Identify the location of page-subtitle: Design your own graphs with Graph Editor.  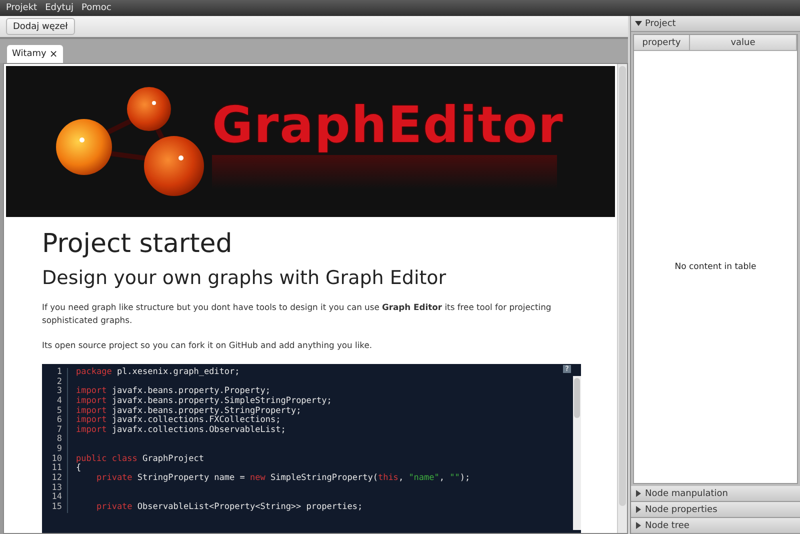
(245, 278).